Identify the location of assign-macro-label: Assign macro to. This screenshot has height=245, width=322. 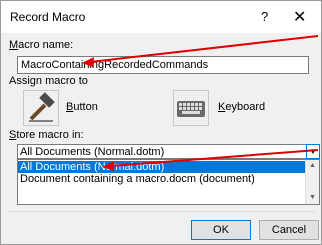
(48, 81).